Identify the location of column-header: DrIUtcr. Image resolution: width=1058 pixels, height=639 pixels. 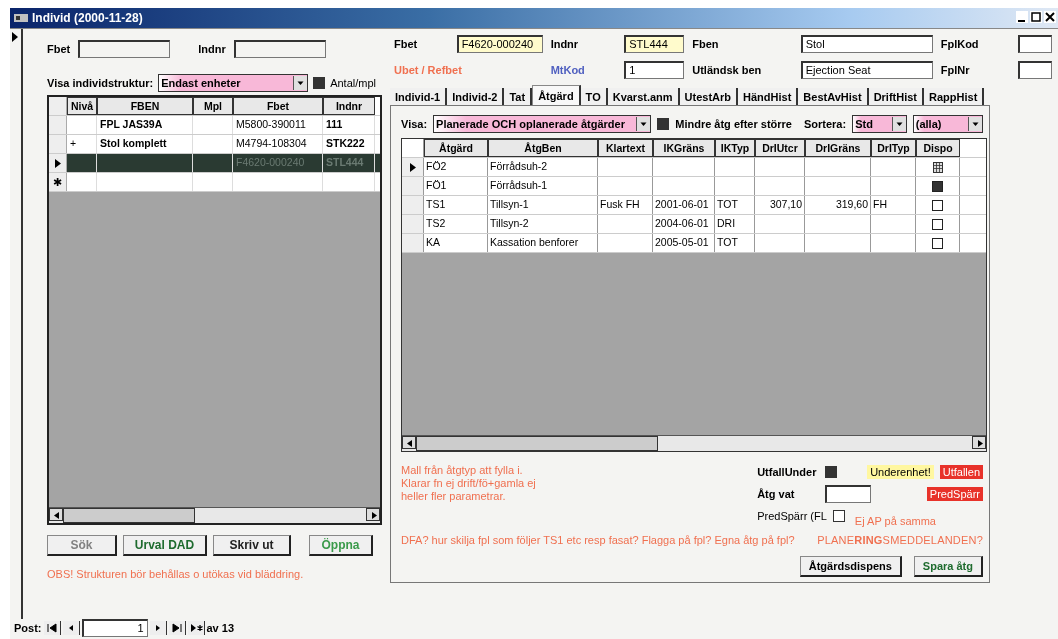
(780, 148).